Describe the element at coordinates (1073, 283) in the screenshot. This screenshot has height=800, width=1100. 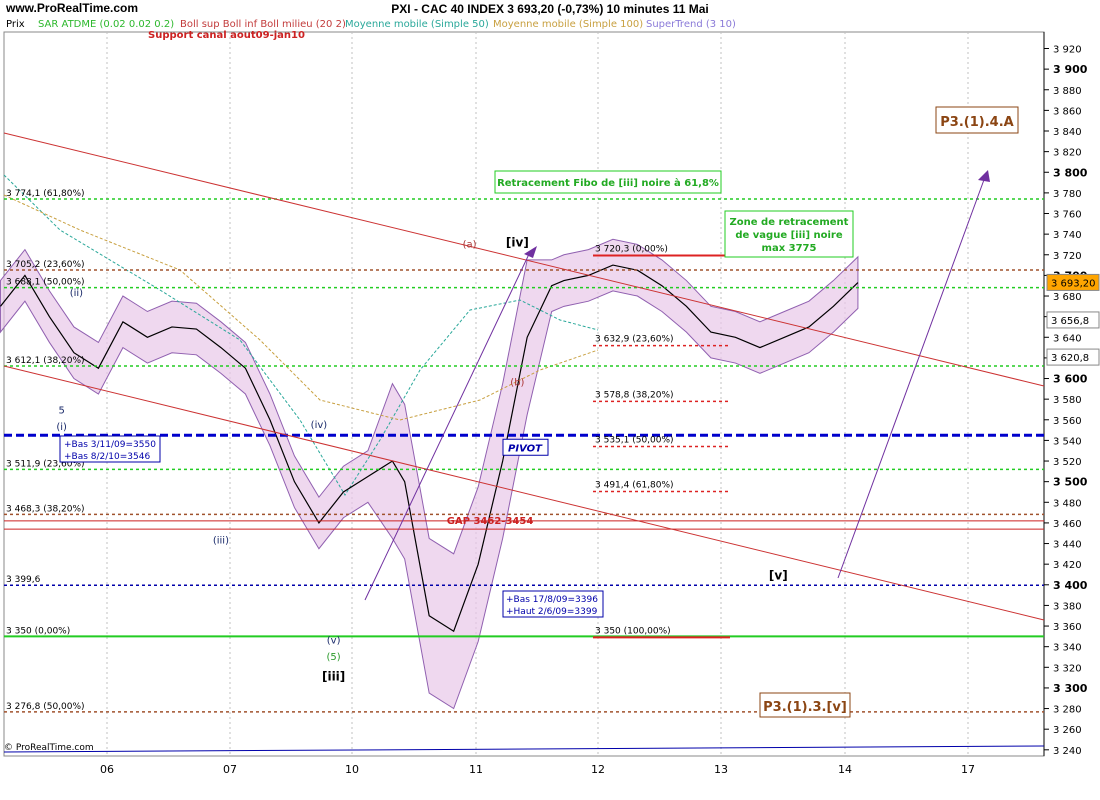
I see `price-tag-label: 3 693,20` at that location.